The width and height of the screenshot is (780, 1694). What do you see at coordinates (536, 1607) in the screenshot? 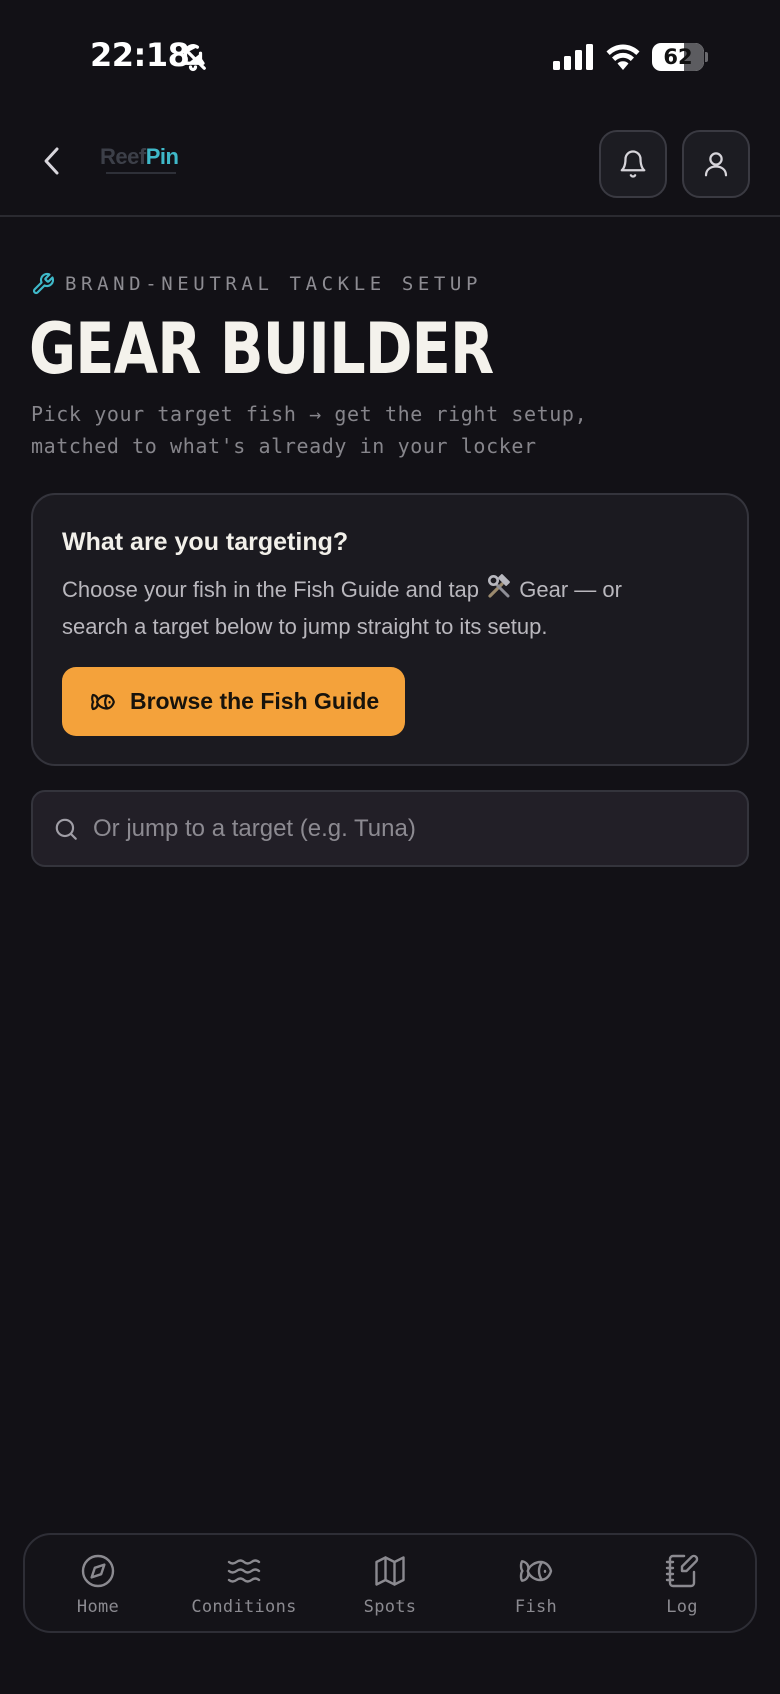
I see `nav-label-fish: Fish` at bounding box center [536, 1607].